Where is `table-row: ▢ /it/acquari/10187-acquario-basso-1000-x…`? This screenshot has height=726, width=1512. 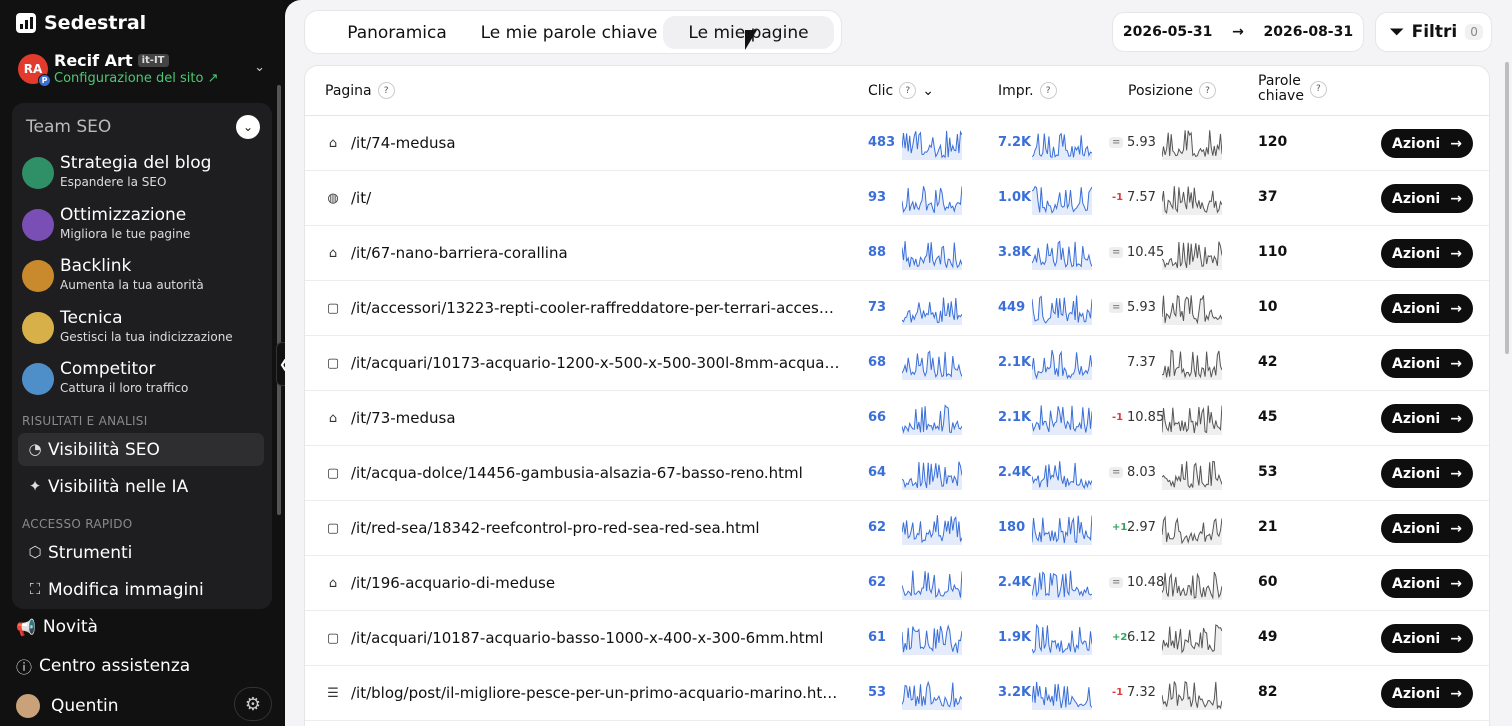 table-row: ▢ /it/acquari/10187-acquario-basso-1000-x… is located at coordinates (897, 638).